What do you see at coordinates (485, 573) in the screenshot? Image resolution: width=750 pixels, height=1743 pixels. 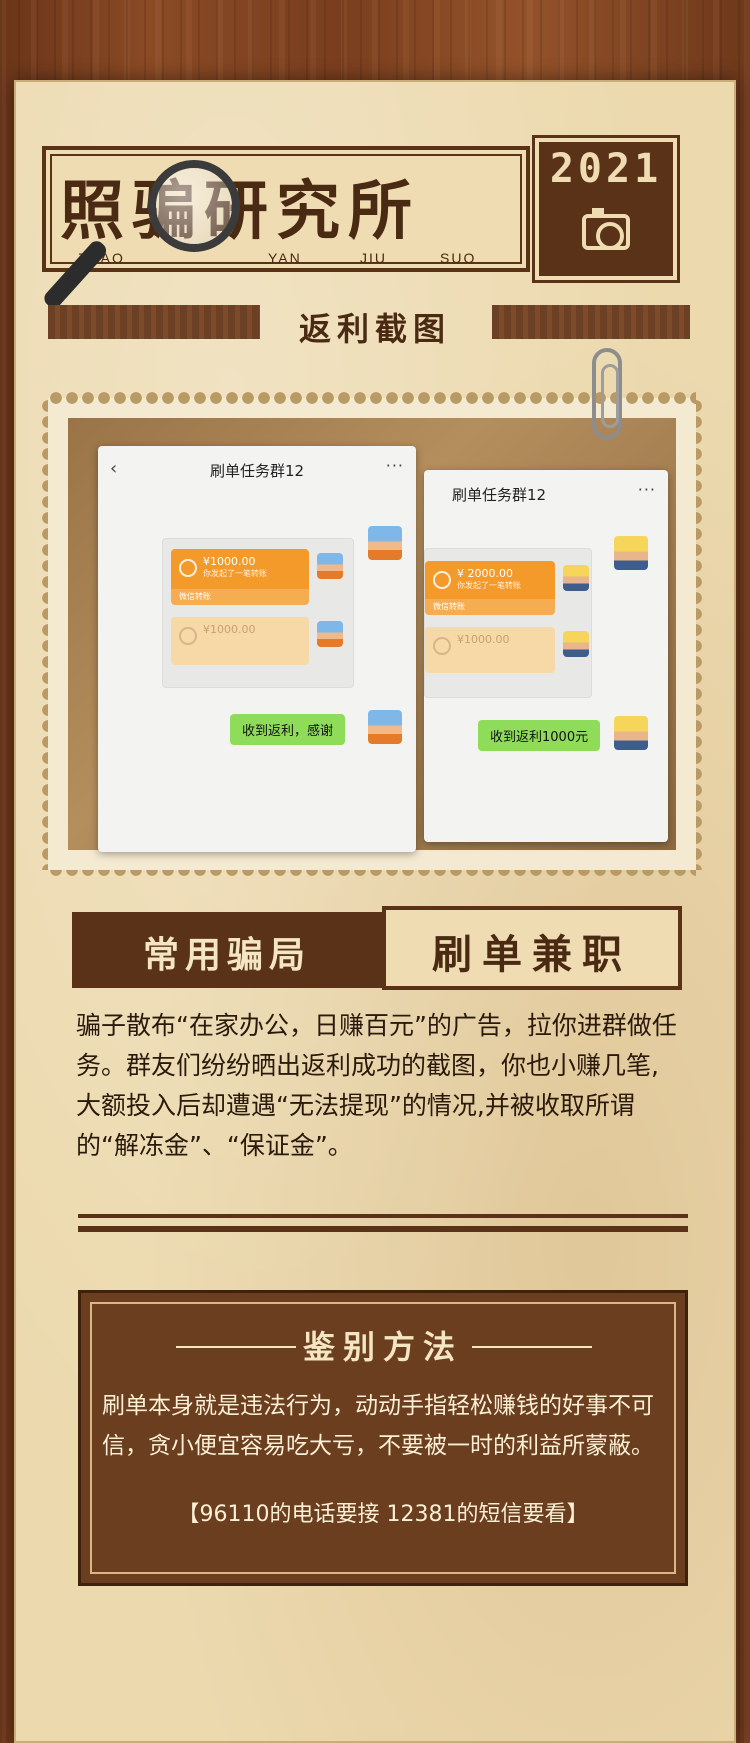 I see `transfer-amount: ¥ 2000.00` at bounding box center [485, 573].